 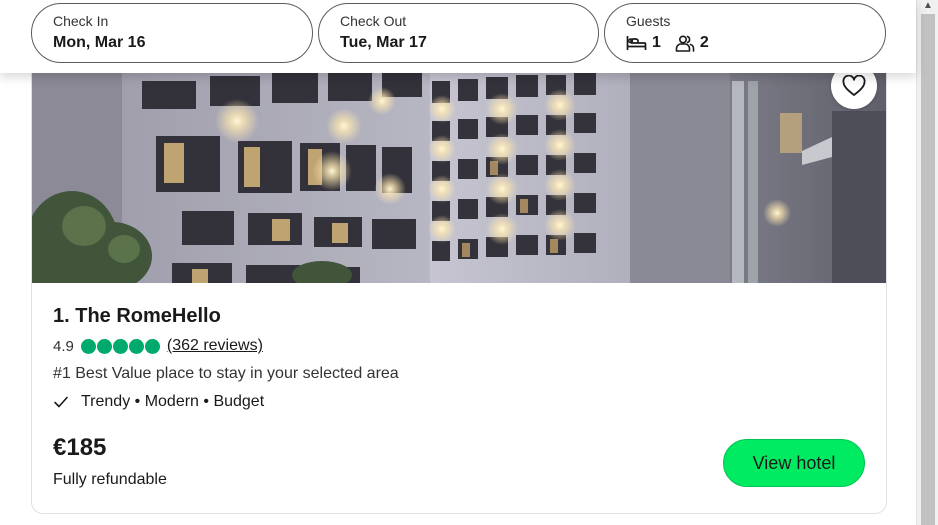 I want to click on check-in-field: Check In Mon, Mar 16, so click(x=172, y=33).